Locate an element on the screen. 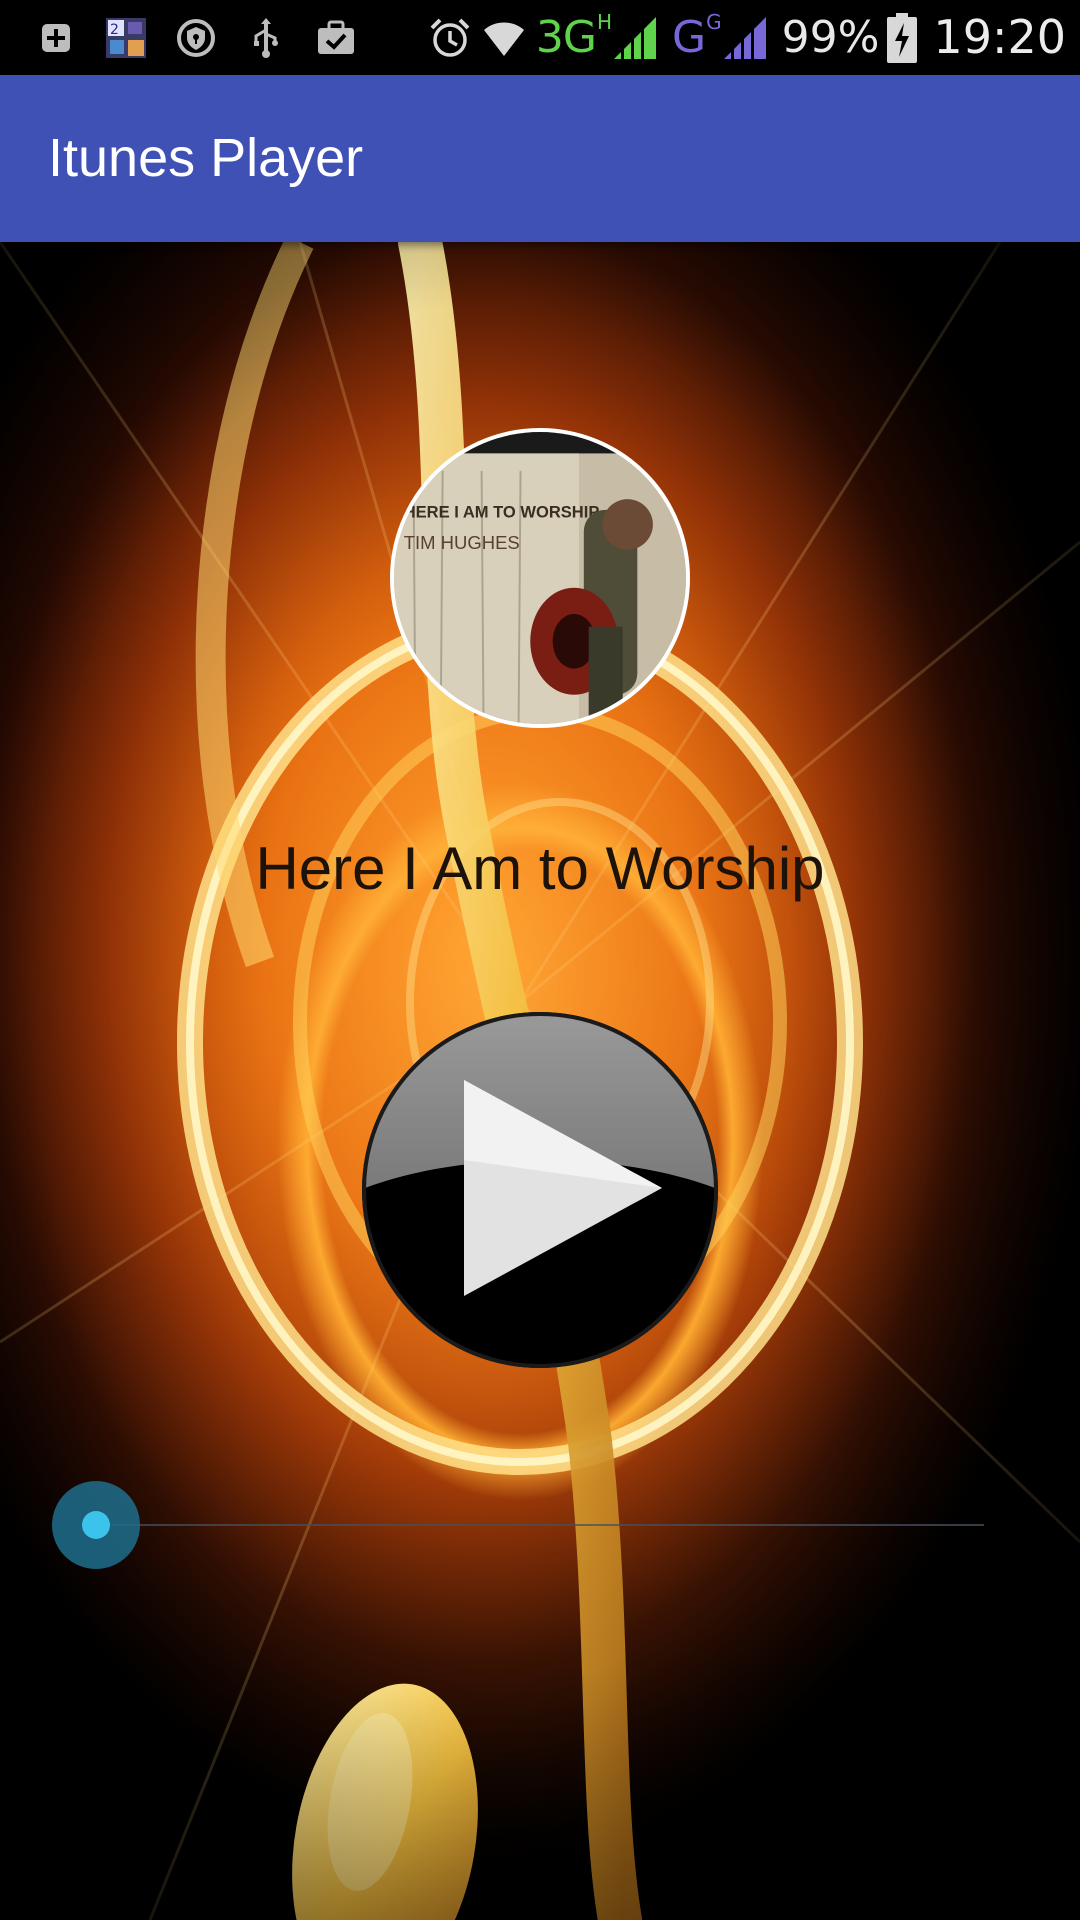 This screenshot has width=1080, height=1920. wifi-icon is located at coordinates (504, 38).